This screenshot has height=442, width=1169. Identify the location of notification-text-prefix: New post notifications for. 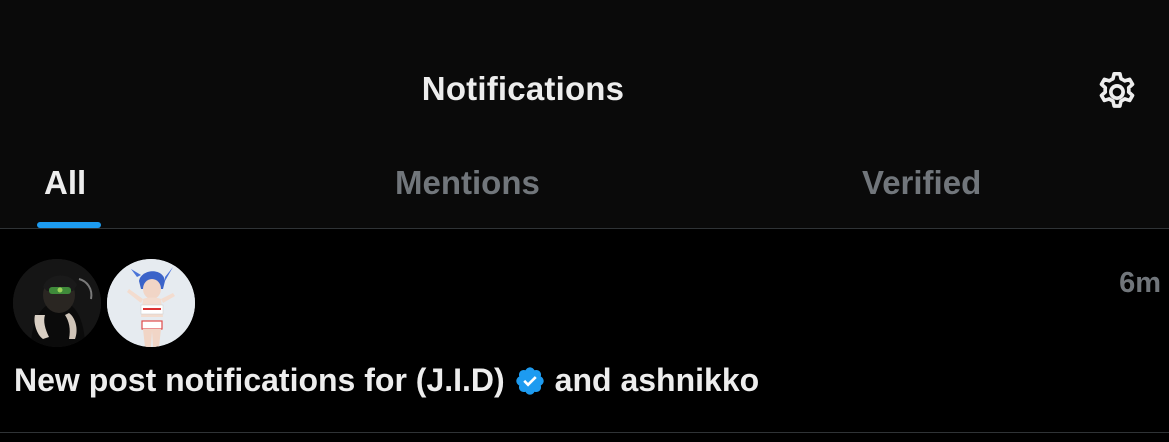
(210, 380).